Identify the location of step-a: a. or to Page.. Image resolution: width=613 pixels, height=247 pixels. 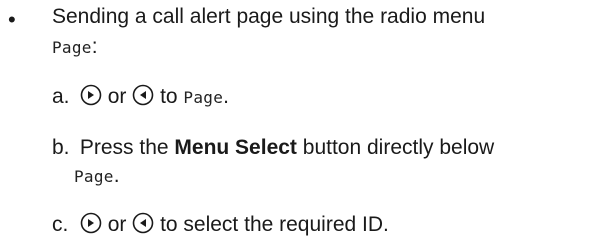
(140, 97).